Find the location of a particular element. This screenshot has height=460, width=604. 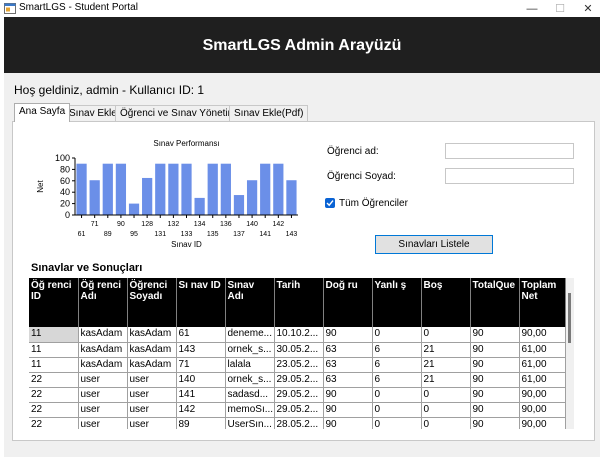

table-cell: 89 is located at coordinates (201, 423).